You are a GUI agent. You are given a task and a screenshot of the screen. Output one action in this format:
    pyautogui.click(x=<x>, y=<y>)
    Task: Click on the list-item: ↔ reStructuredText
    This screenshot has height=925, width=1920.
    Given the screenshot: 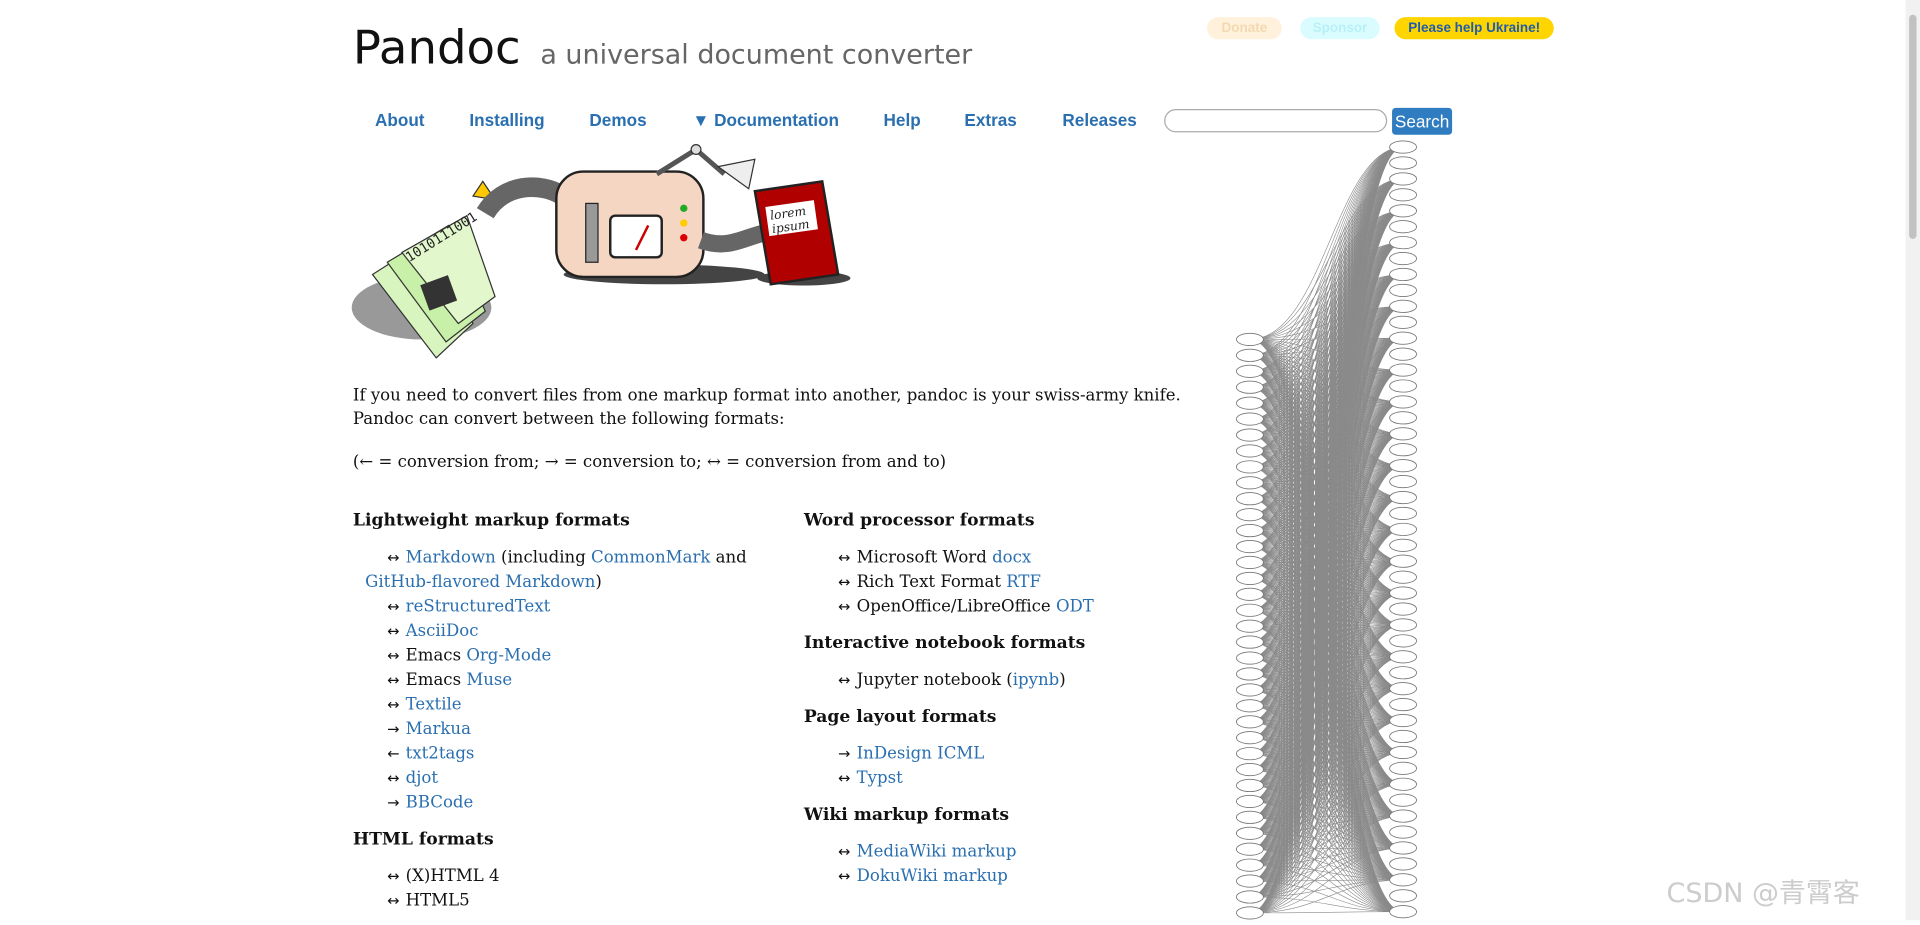 What is the action you would take?
    pyautogui.click(x=469, y=606)
    